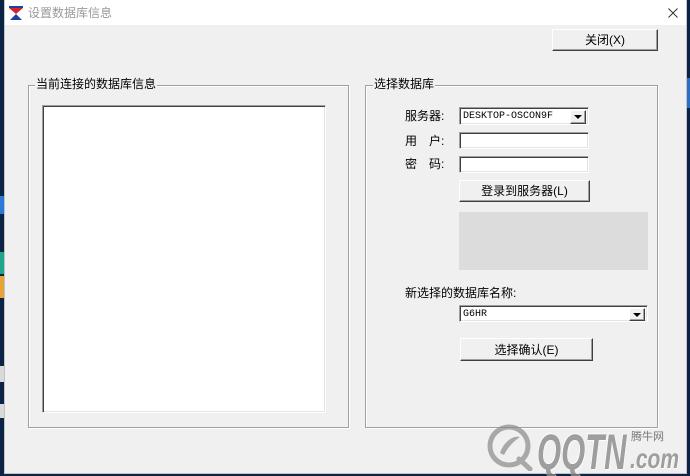 This screenshot has height=476, width=690. I want to click on title-bar: 设置数据库信息, so click(345, 12).